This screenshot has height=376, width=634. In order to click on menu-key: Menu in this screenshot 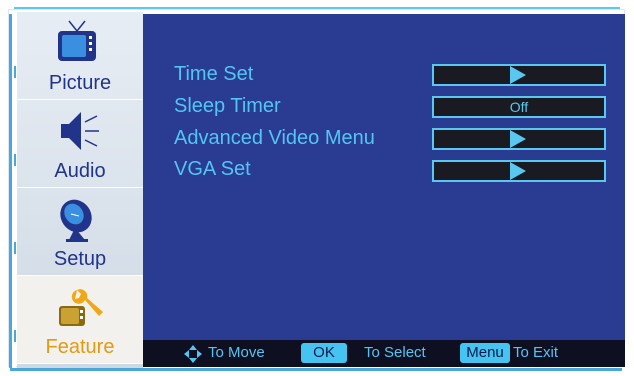, I will do `click(485, 353)`.